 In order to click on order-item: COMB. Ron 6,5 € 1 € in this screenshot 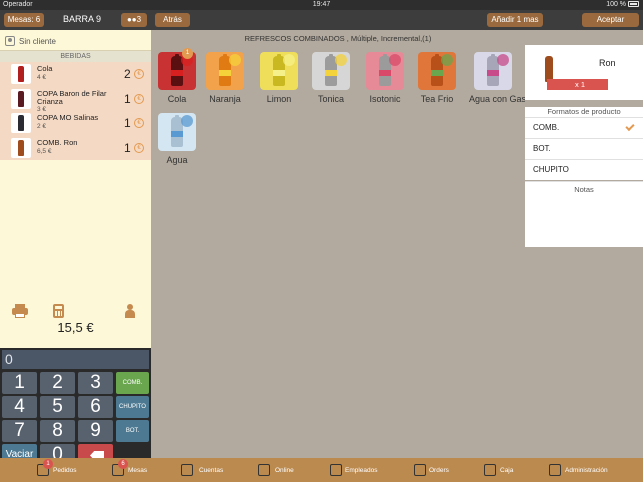, I will do `click(75, 148)`.